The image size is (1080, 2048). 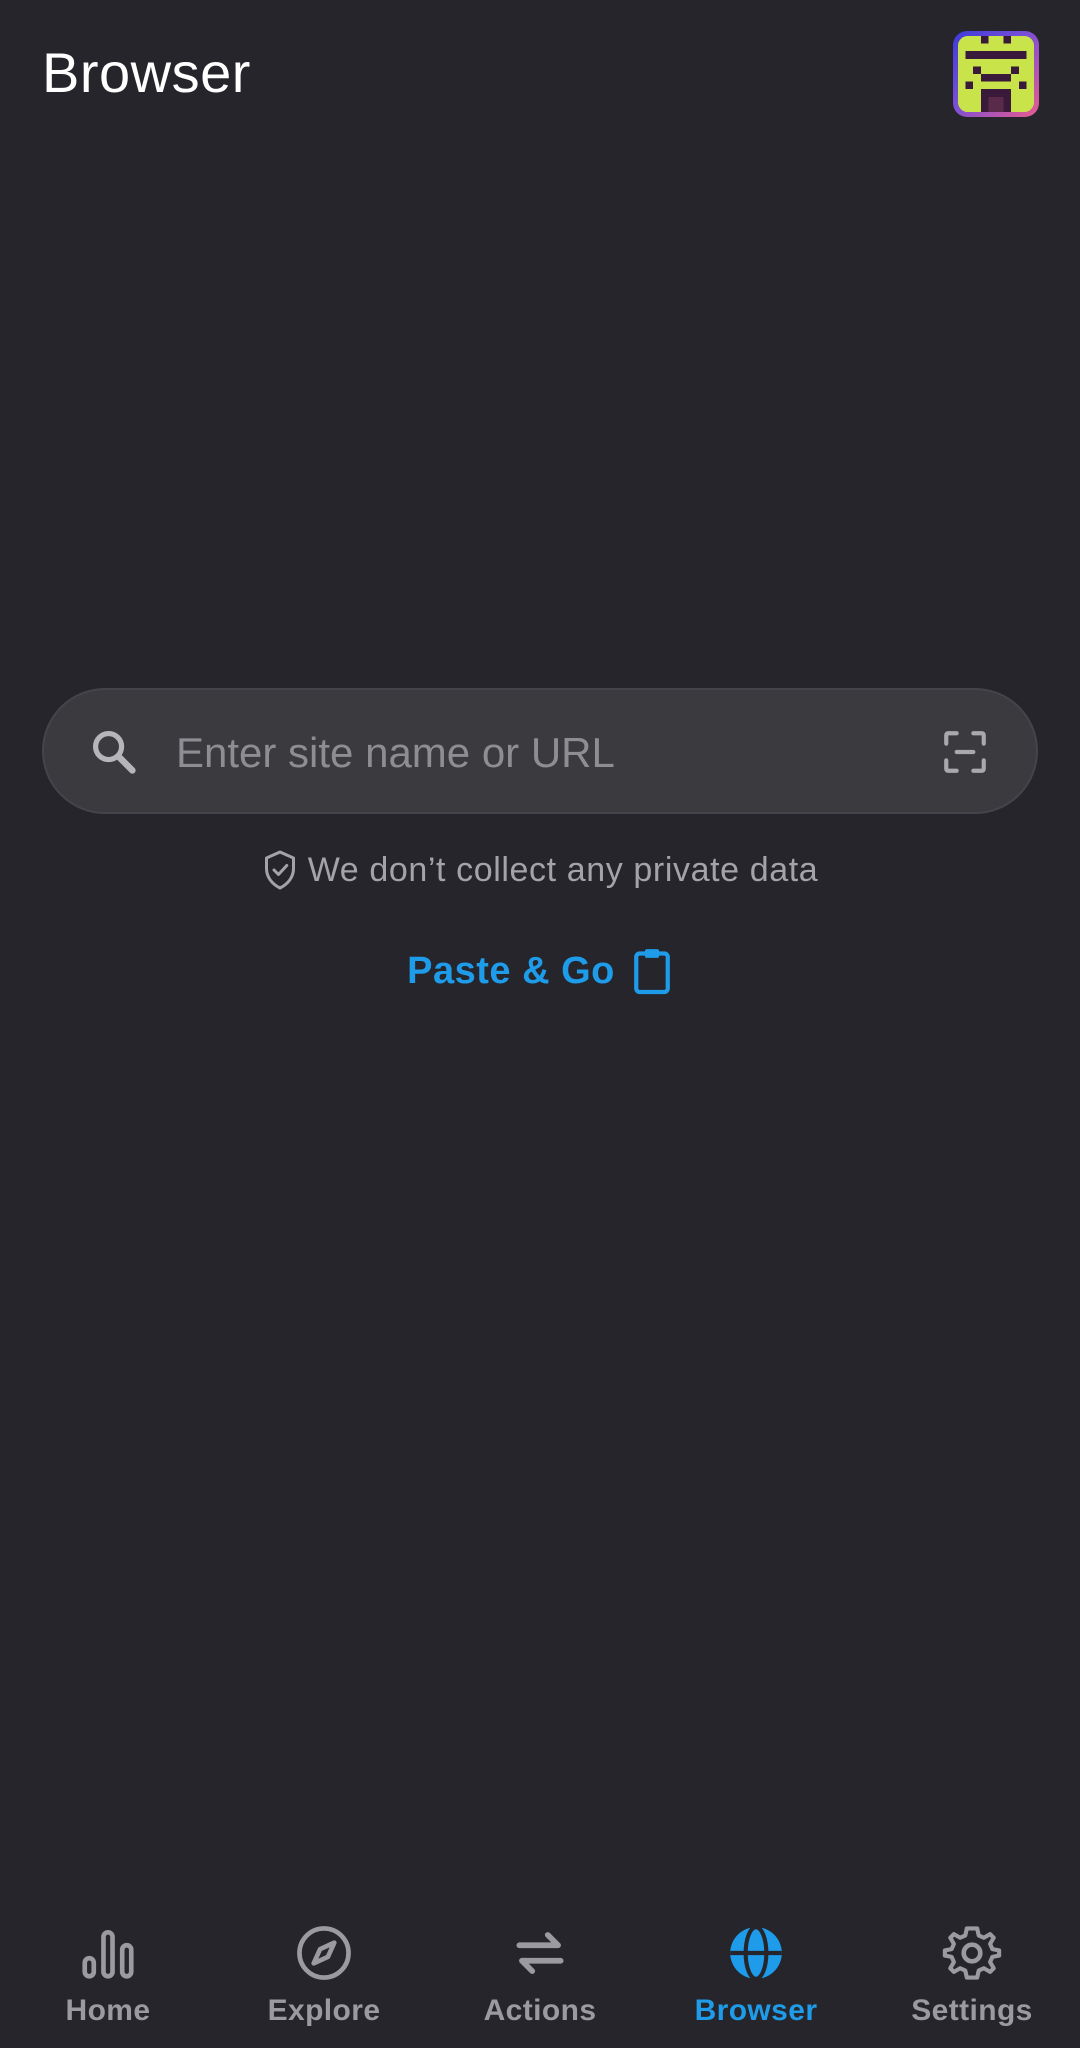 I want to click on pixel-art-avatar-icon, so click(x=996, y=74).